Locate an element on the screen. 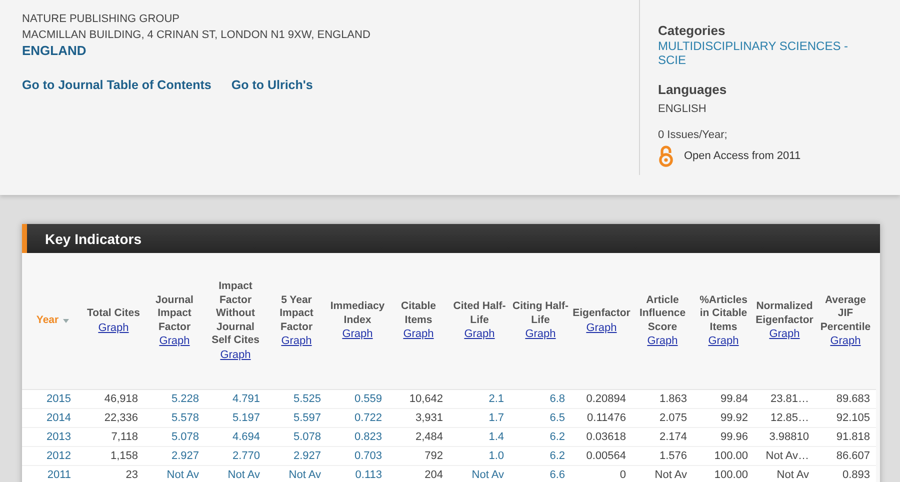 This screenshot has width=900, height=482. column-header: Eigenfactor is located at coordinates (601, 313).